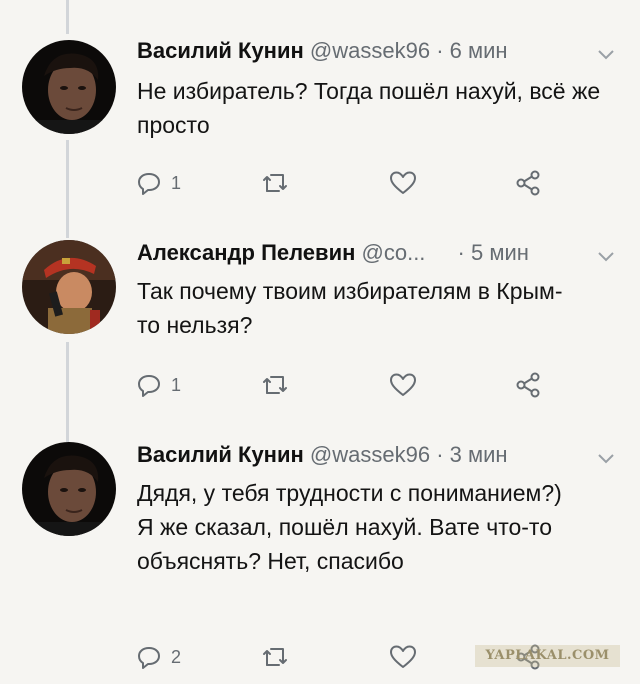  I want to click on reply-count: 2, so click(176, 656).